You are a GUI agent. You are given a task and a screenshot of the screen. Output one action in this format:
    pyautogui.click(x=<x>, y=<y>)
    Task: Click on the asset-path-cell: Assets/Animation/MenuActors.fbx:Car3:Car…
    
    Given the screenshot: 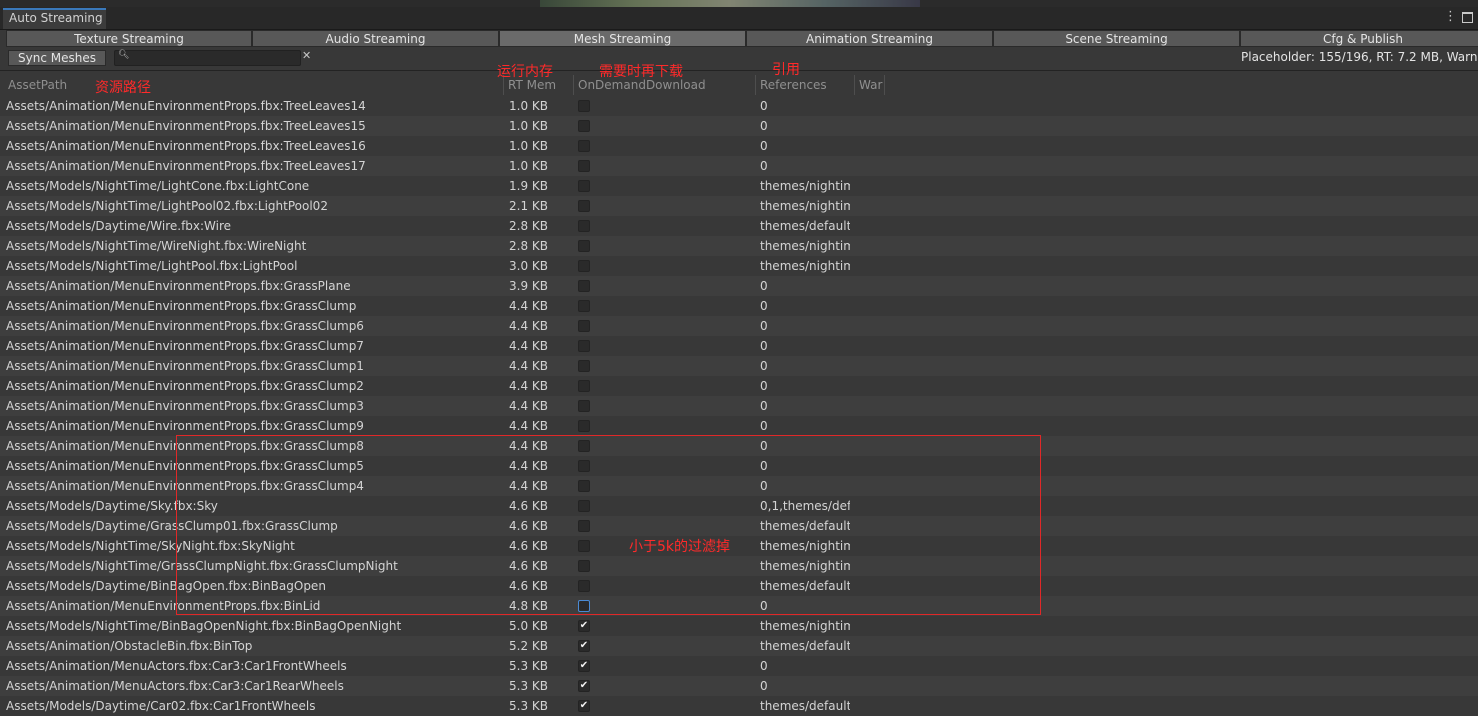 What is the action you would take?
    pyautogui.click(x=176, y=666)
    